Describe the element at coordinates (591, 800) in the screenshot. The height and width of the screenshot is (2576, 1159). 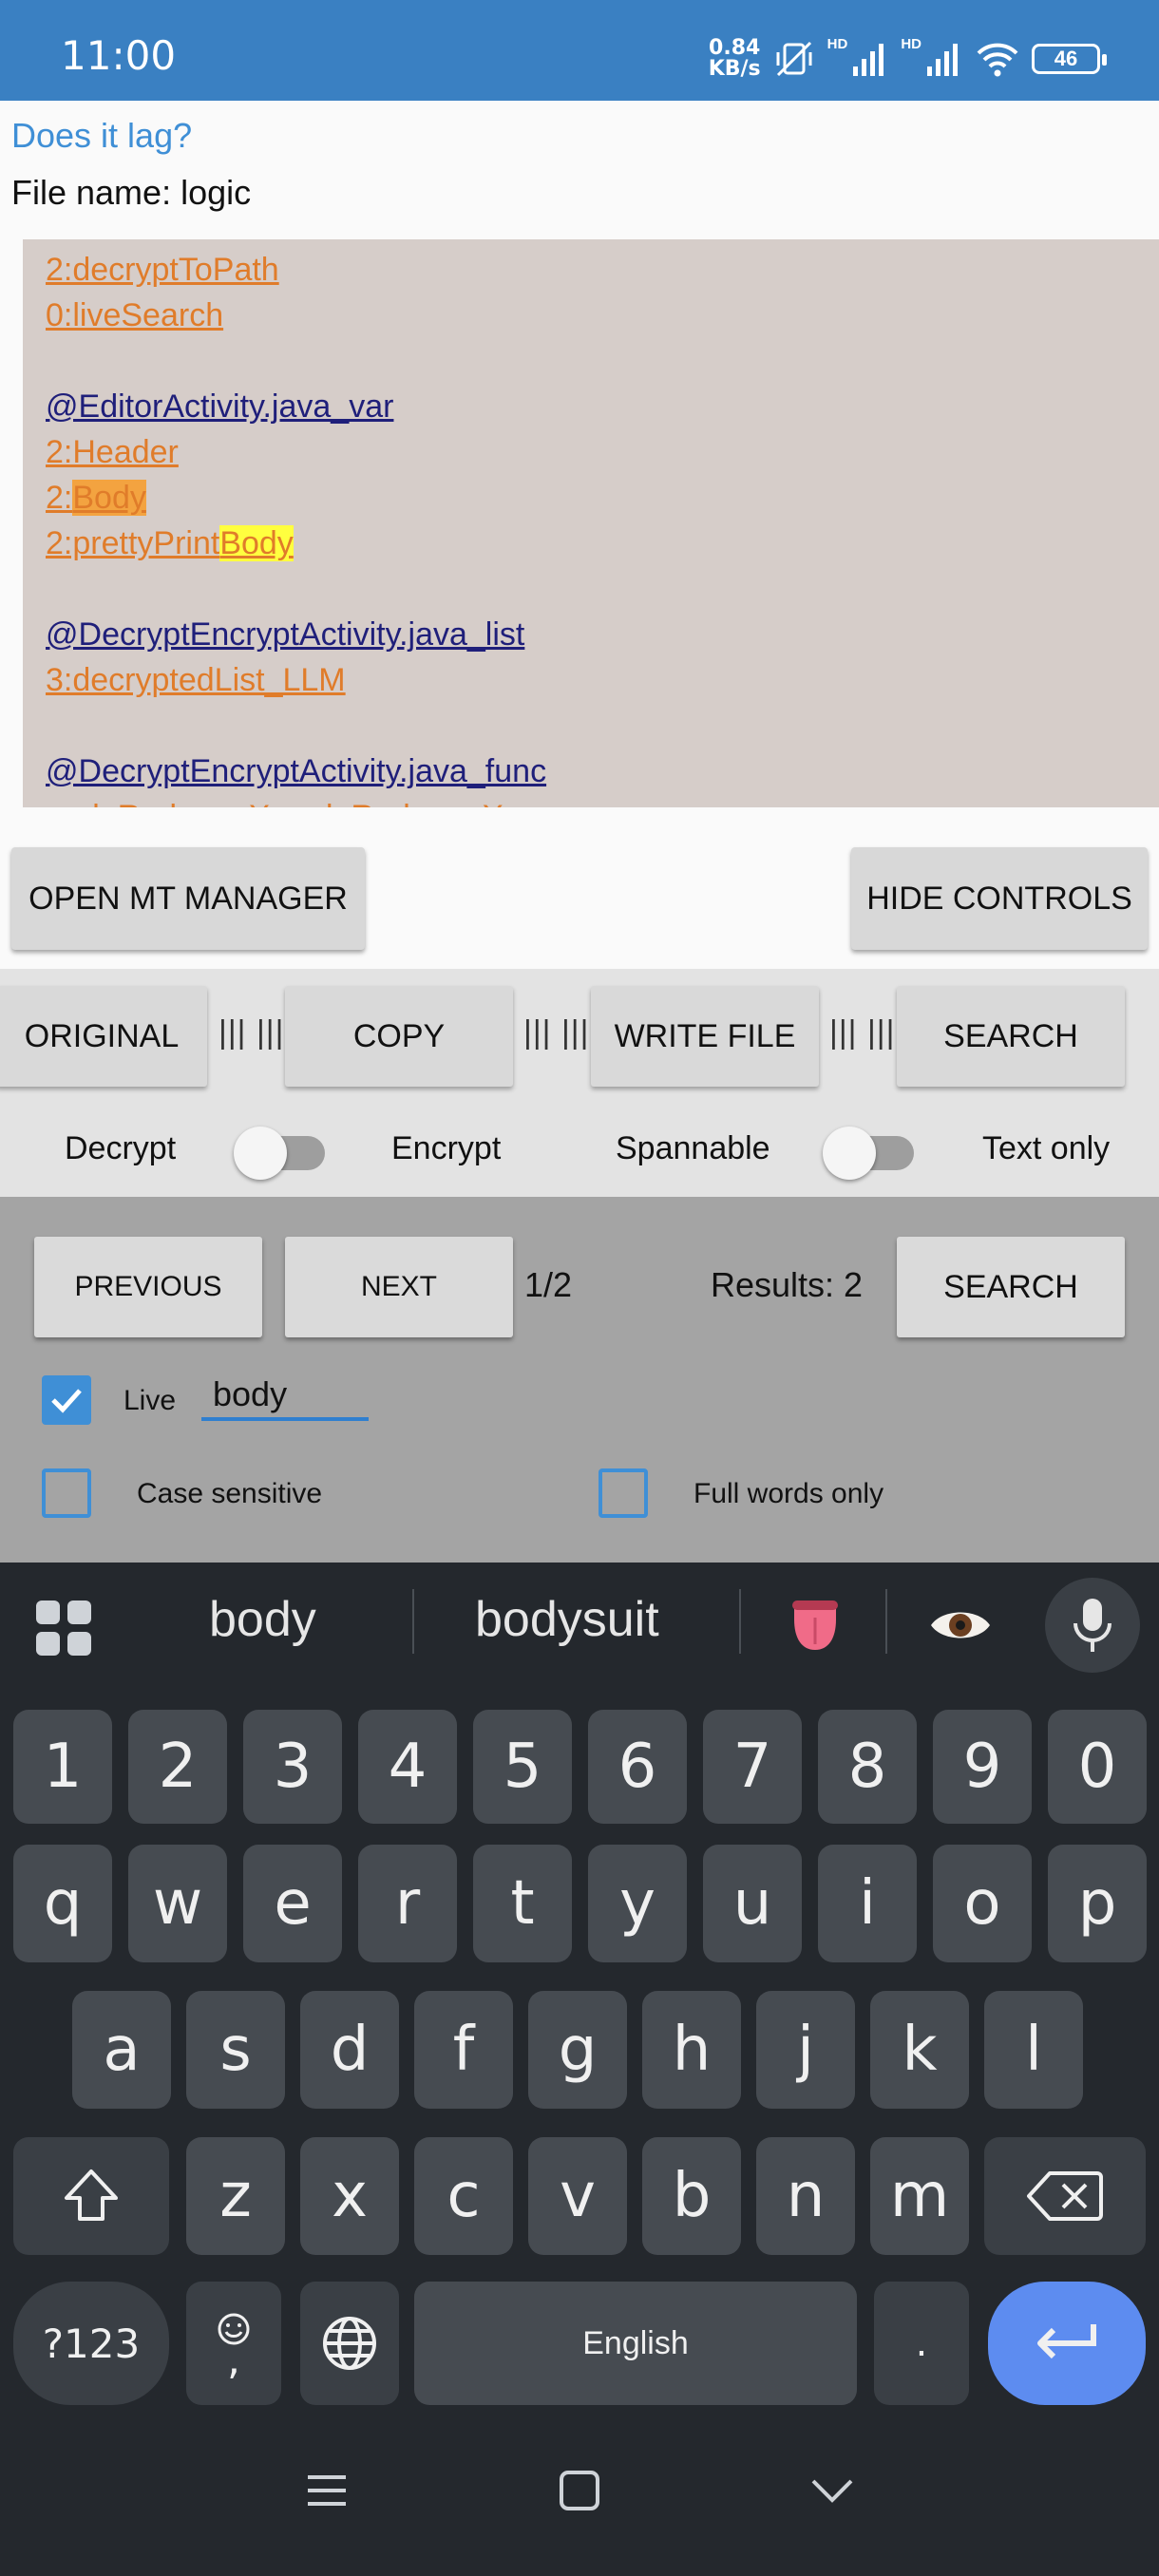
I see `editor-link: undoRedo___X;undoRedo___X` at that location.